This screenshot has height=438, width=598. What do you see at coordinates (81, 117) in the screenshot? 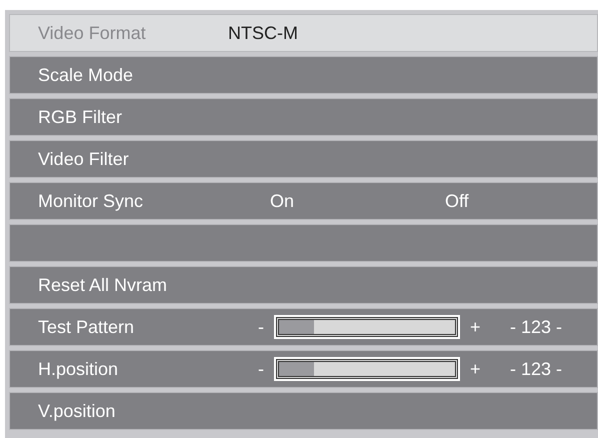
I see `row-label: RGB Filter` at bounding box center [81, 117].